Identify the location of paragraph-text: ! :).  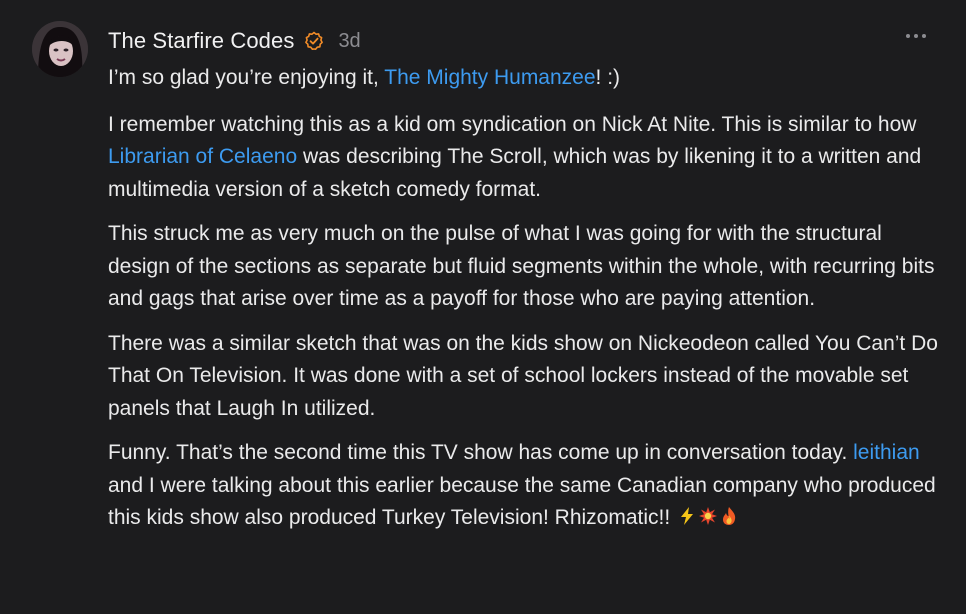
(608, 77).